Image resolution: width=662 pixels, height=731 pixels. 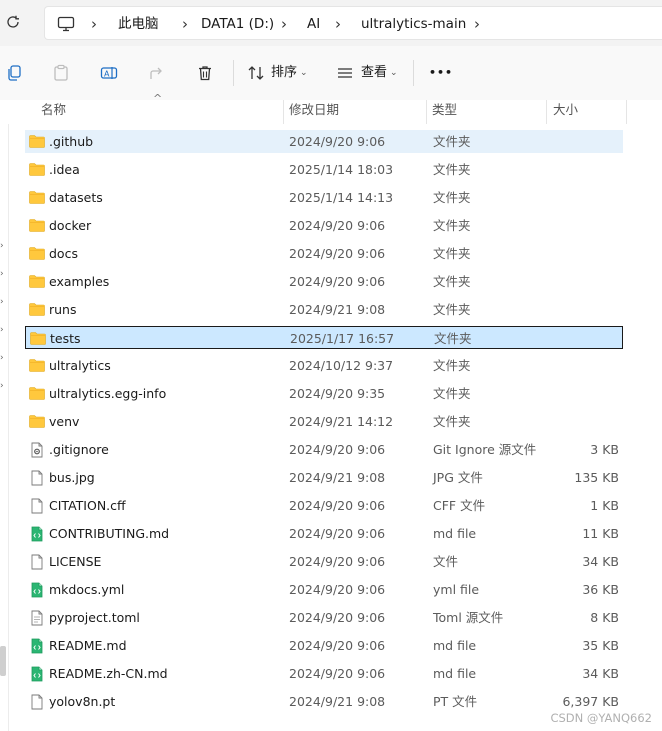 I want to click on file-row: datasets 2025/1/14 14:13 文件夹, so click(x=324, y=197).